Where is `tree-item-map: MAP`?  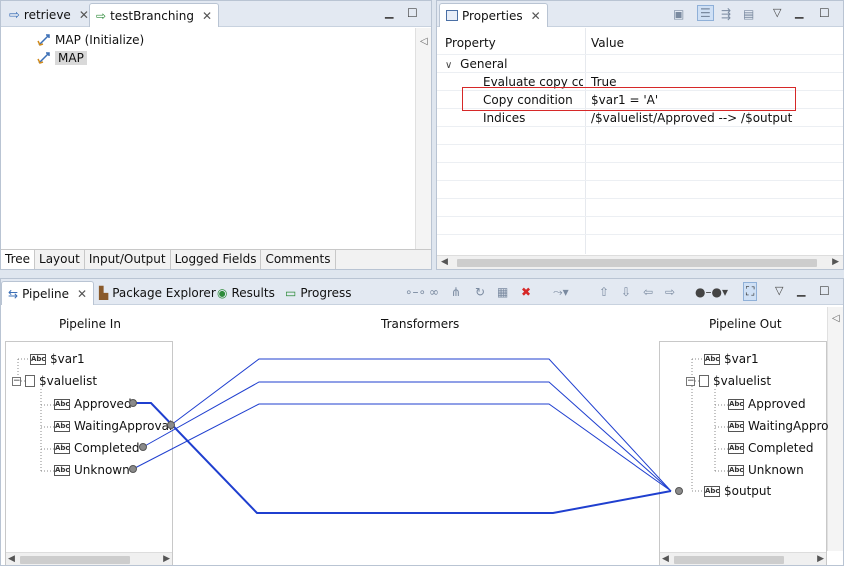
tree-item-map: MAP is located at coordinates (62, 58).